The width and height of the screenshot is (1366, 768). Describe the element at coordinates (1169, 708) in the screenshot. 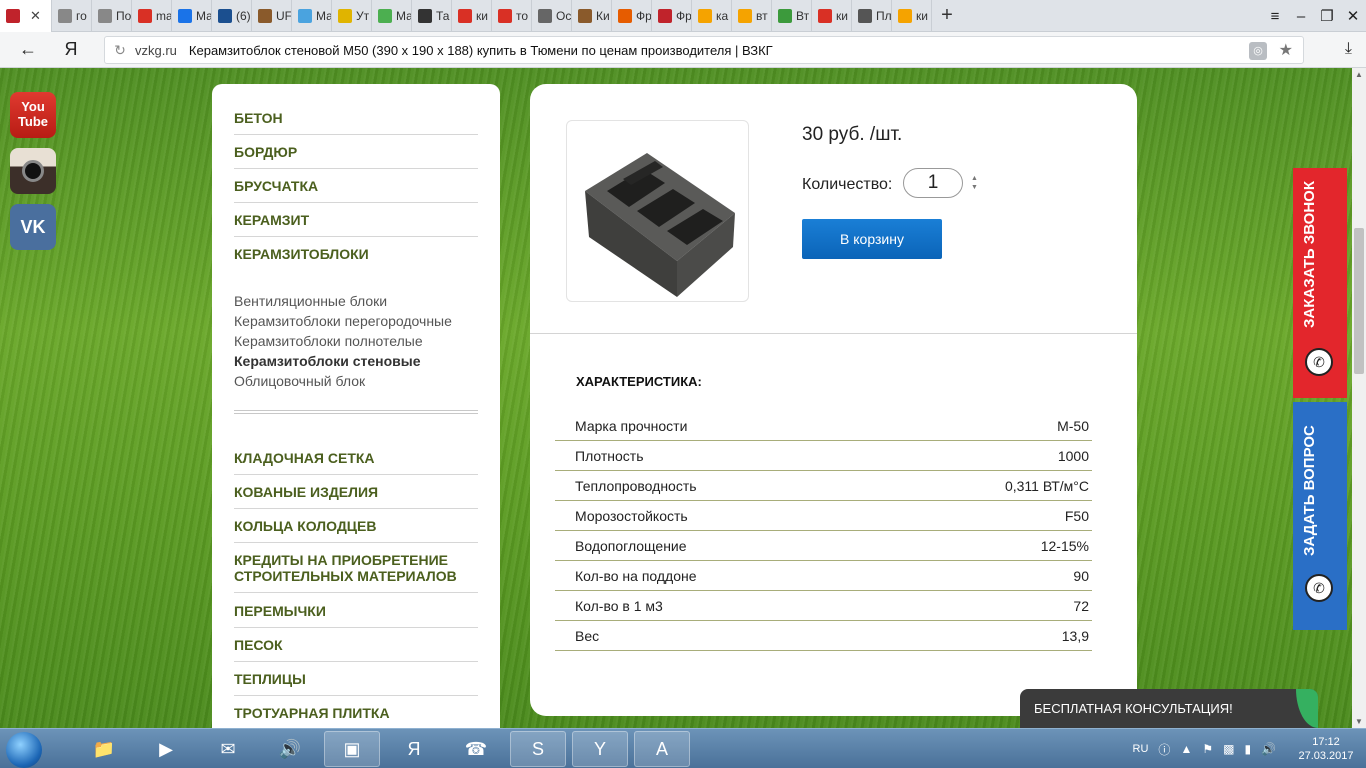

I see `free-consultation-bar: БЕСПЛАТНАЯ КОНСУЛЬТАЦИЯ!` at that location.